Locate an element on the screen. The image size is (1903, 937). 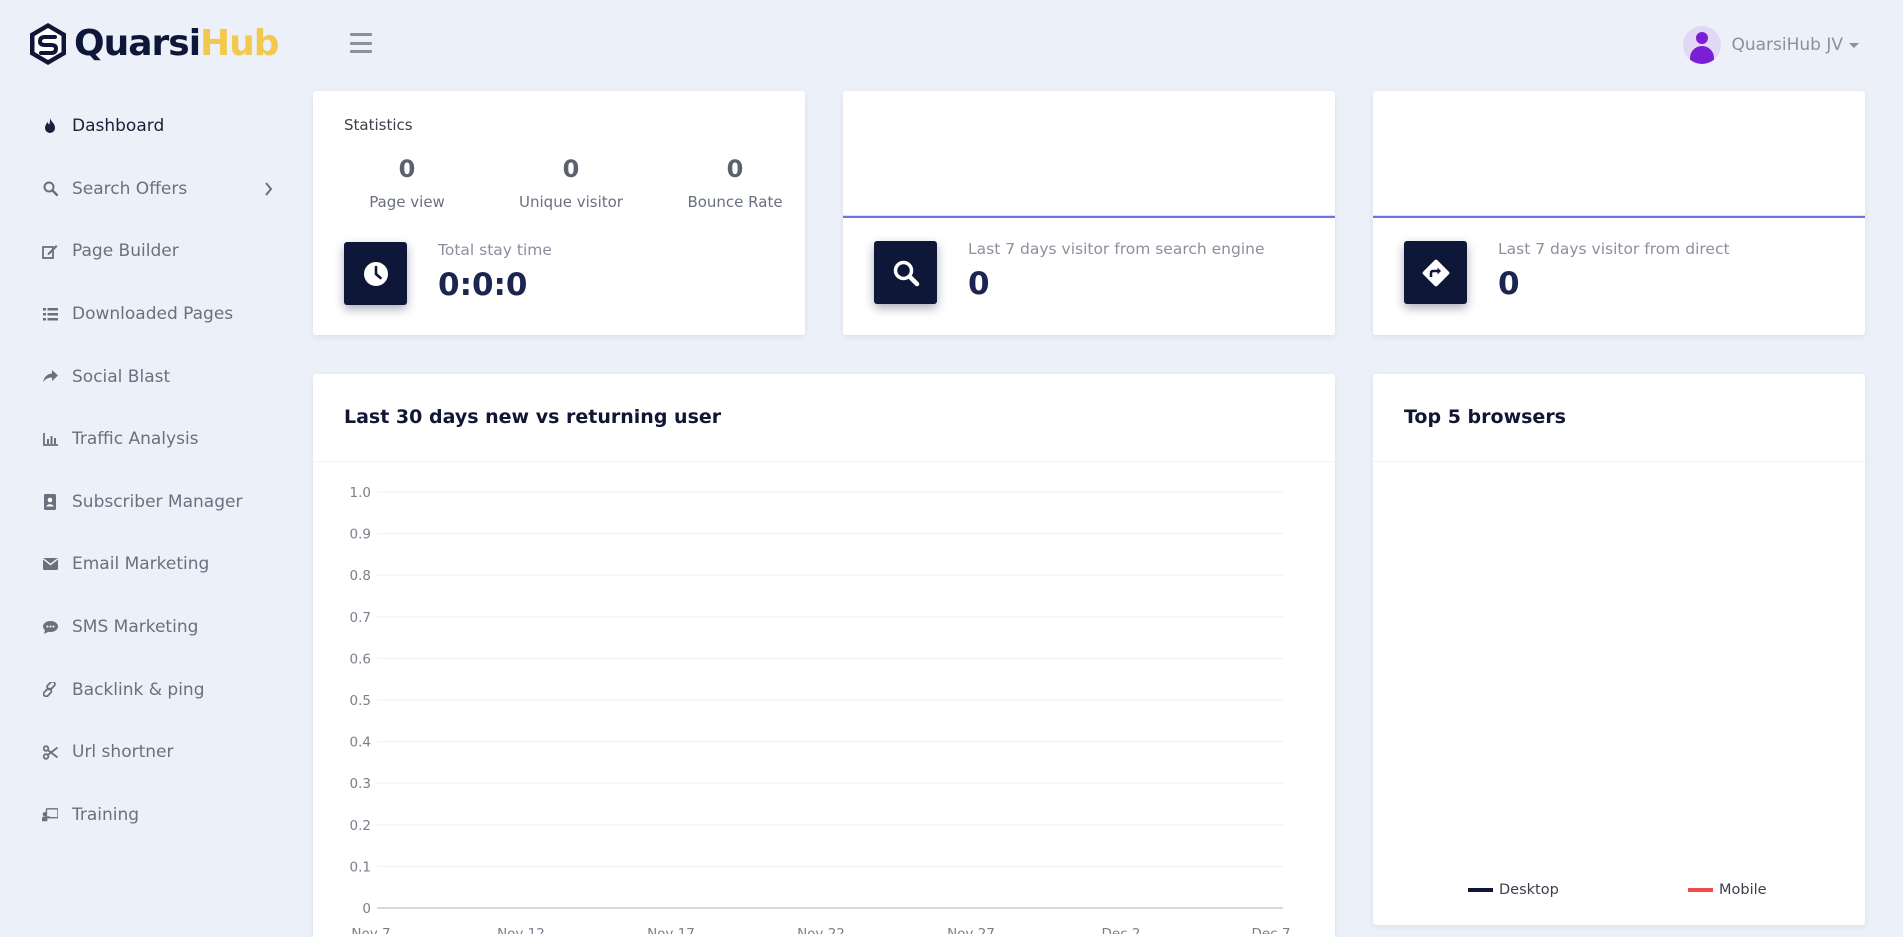
y-tick-label: 0.8 is located at coordinates (360, 576).